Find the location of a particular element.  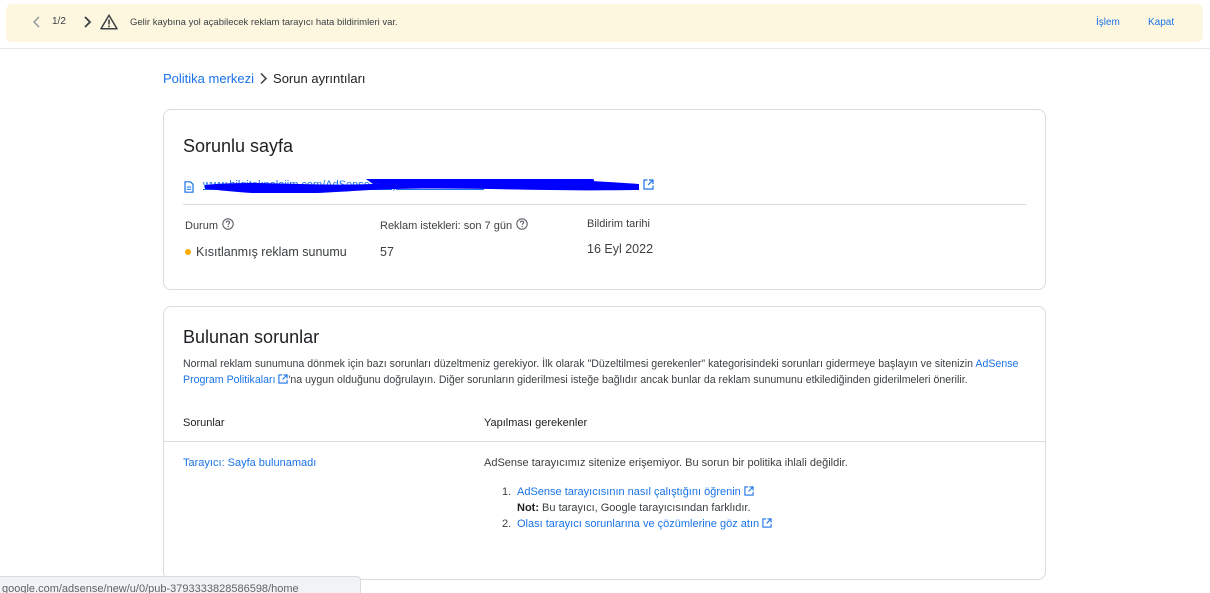

problem-page-title: Sorunlu sayfa is located at coordinates (238, 146).